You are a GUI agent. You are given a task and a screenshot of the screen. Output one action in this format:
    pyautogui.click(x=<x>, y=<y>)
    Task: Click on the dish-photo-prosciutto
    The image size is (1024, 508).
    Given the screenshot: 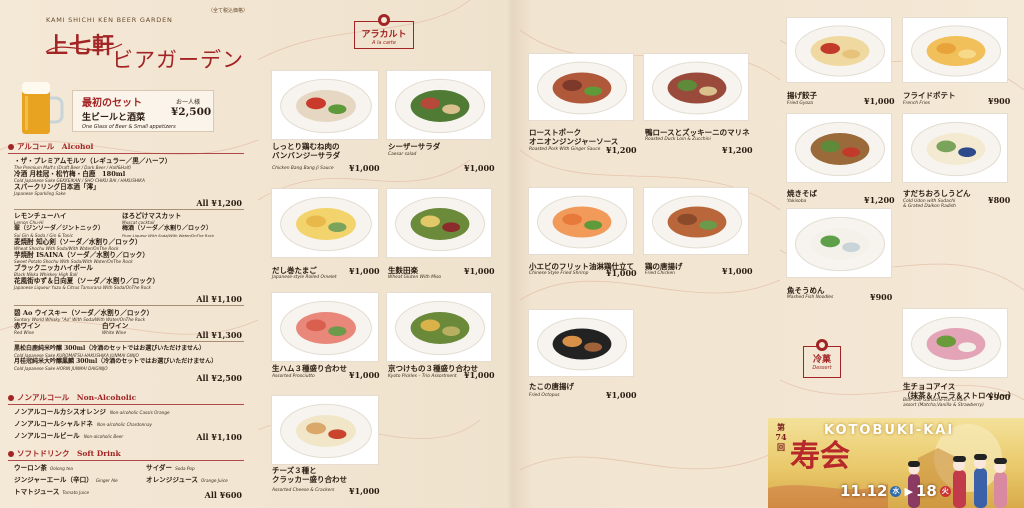 What is the action you would take?
    pyautogui.click(x=325, y=327)
    